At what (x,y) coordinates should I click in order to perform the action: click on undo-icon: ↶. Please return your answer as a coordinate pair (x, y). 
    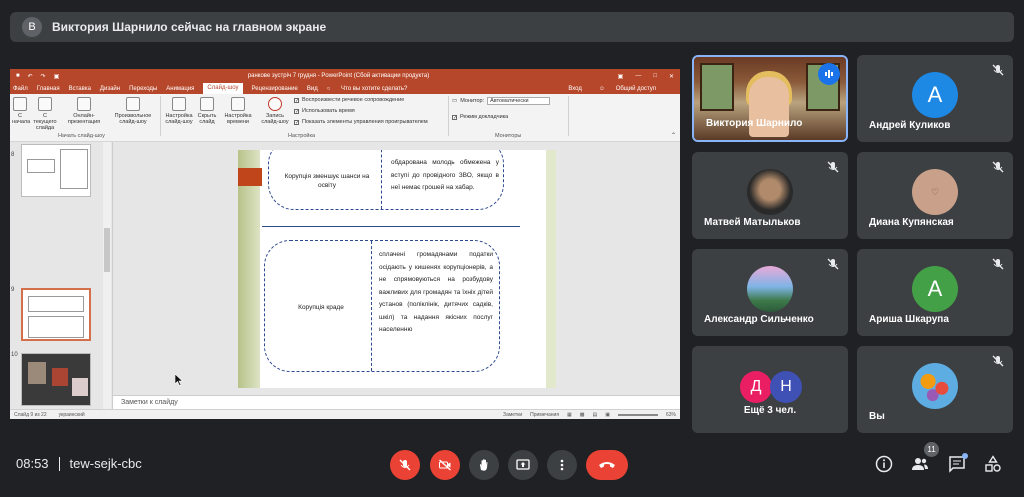
    Looking at the image, I should click on (30, 76).